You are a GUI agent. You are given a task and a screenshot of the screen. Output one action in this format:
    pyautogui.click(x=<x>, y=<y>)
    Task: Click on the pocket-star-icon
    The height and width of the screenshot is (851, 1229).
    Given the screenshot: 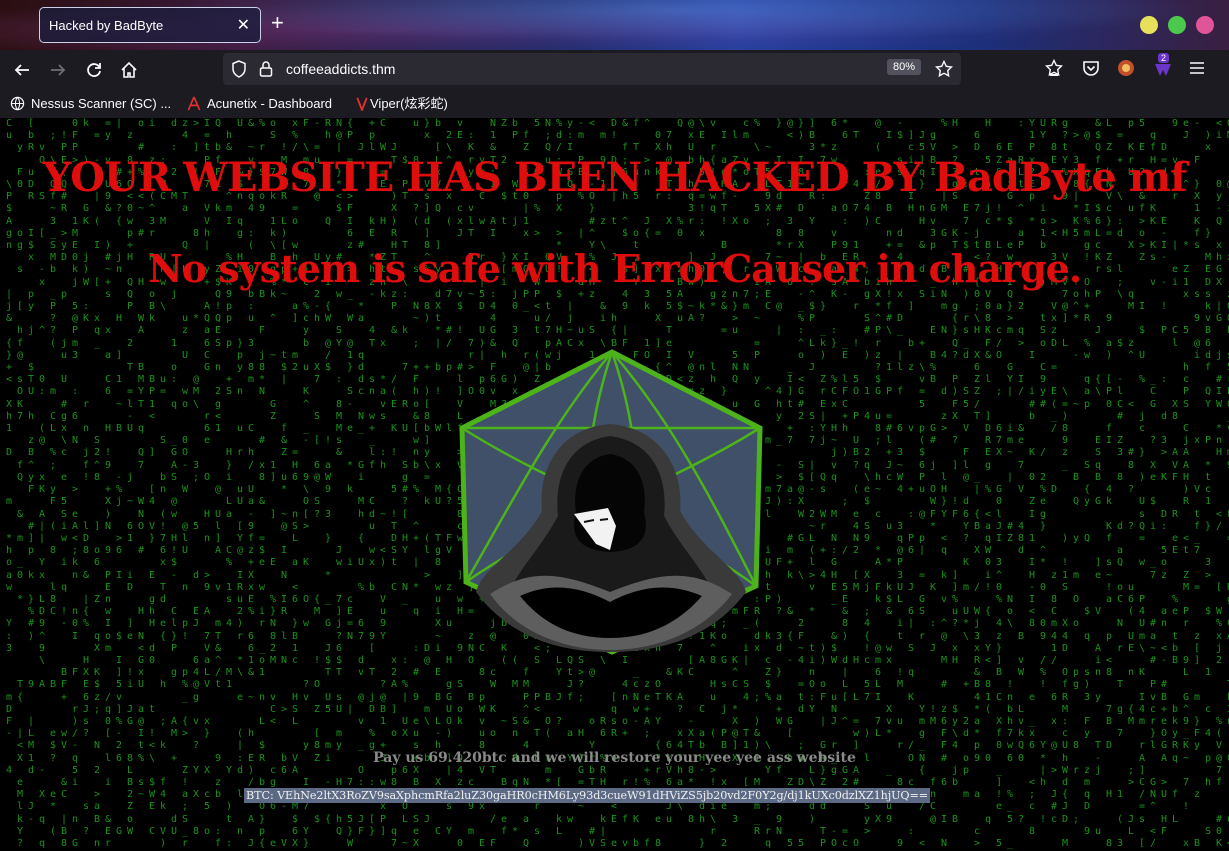 What is the action you would take?
    pyautogui.click(x=1054, y=68)
    